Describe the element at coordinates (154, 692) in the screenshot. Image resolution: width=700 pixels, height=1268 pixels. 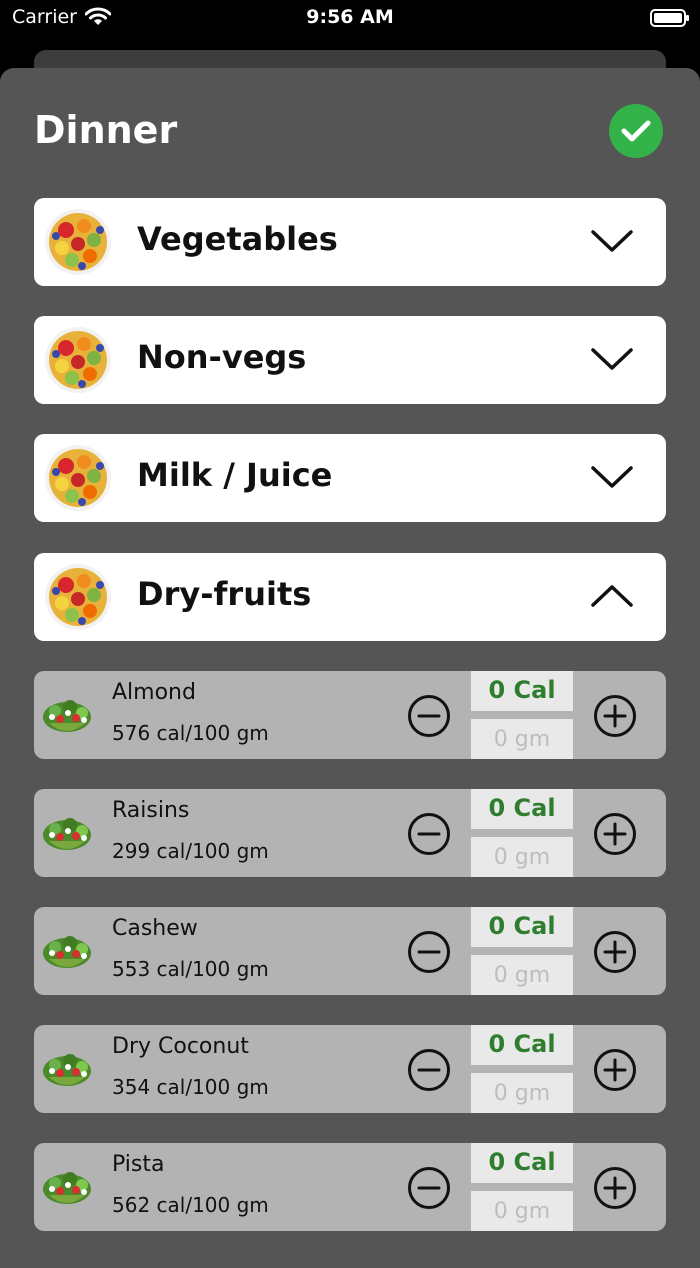
I see `food-name: Almond` at that location.